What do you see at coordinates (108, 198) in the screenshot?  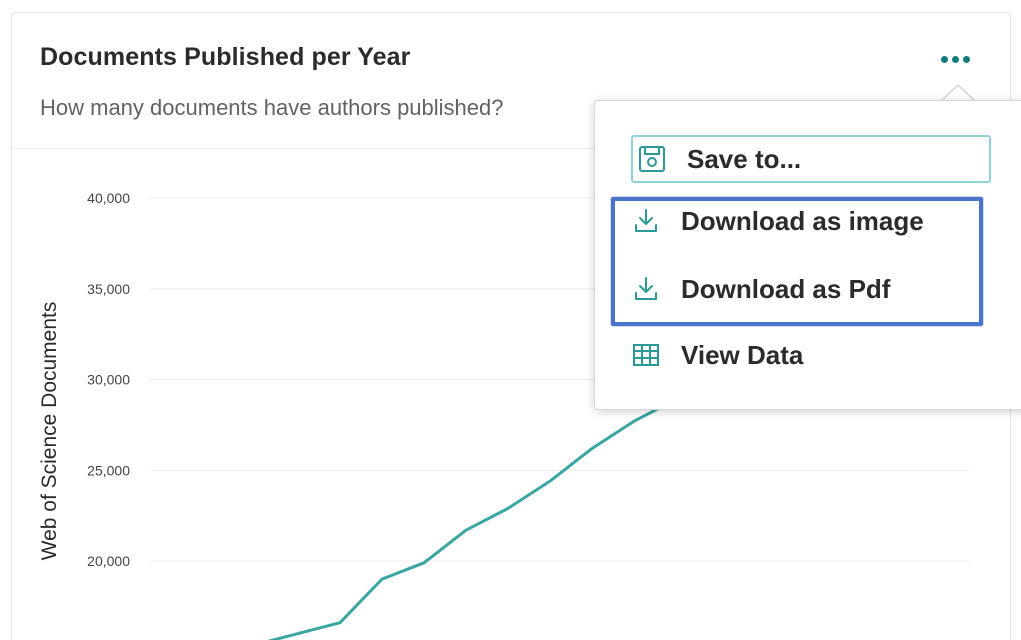 I see `y-tick-label: 40,000` at bounding box center [108, 198].